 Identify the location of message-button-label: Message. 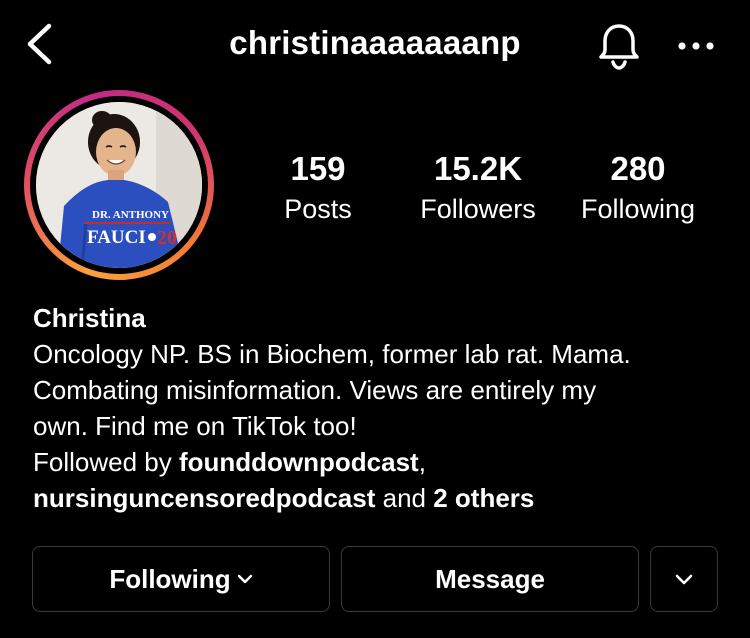
(490, 578).